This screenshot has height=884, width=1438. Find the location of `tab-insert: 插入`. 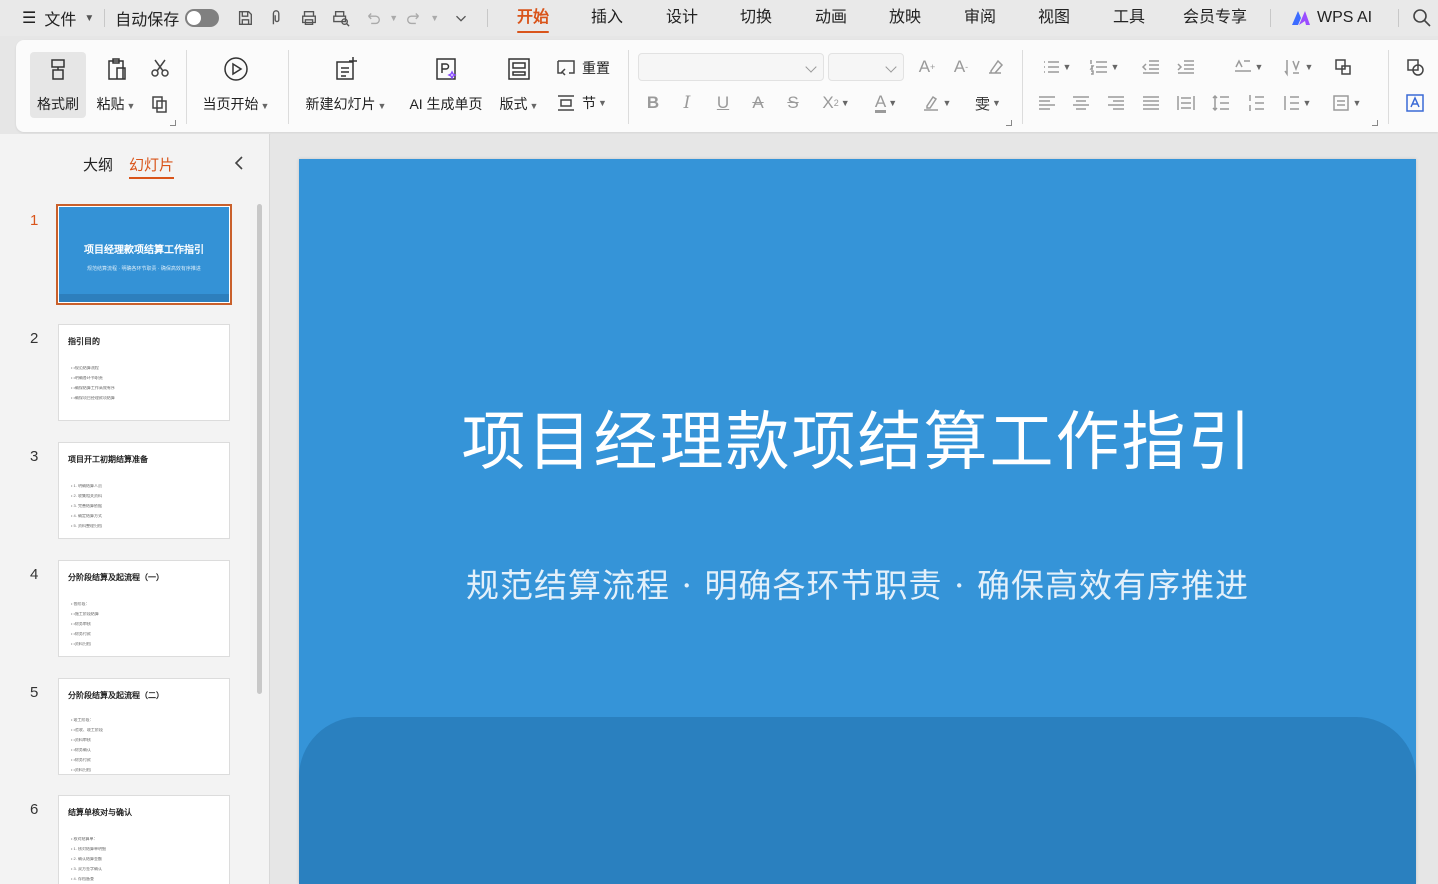

tab-insert: 插入 is located at coordinates (607, 18).